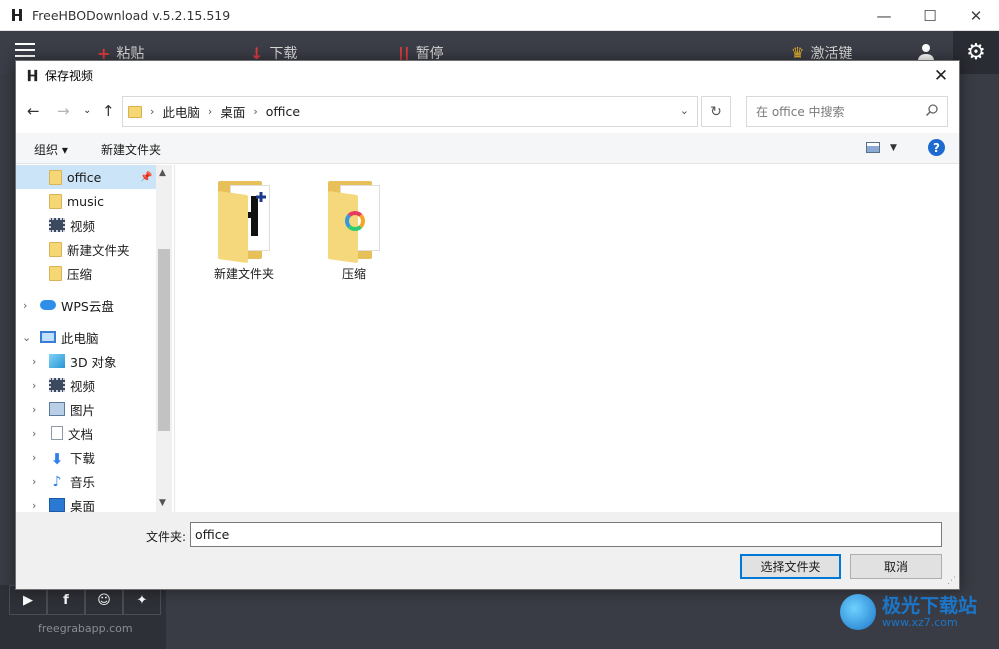  What do you see at coordinates (51, 149) in the screenshot?
I see `organize-button: 组织 ▾` at bounding box center [51, 149].